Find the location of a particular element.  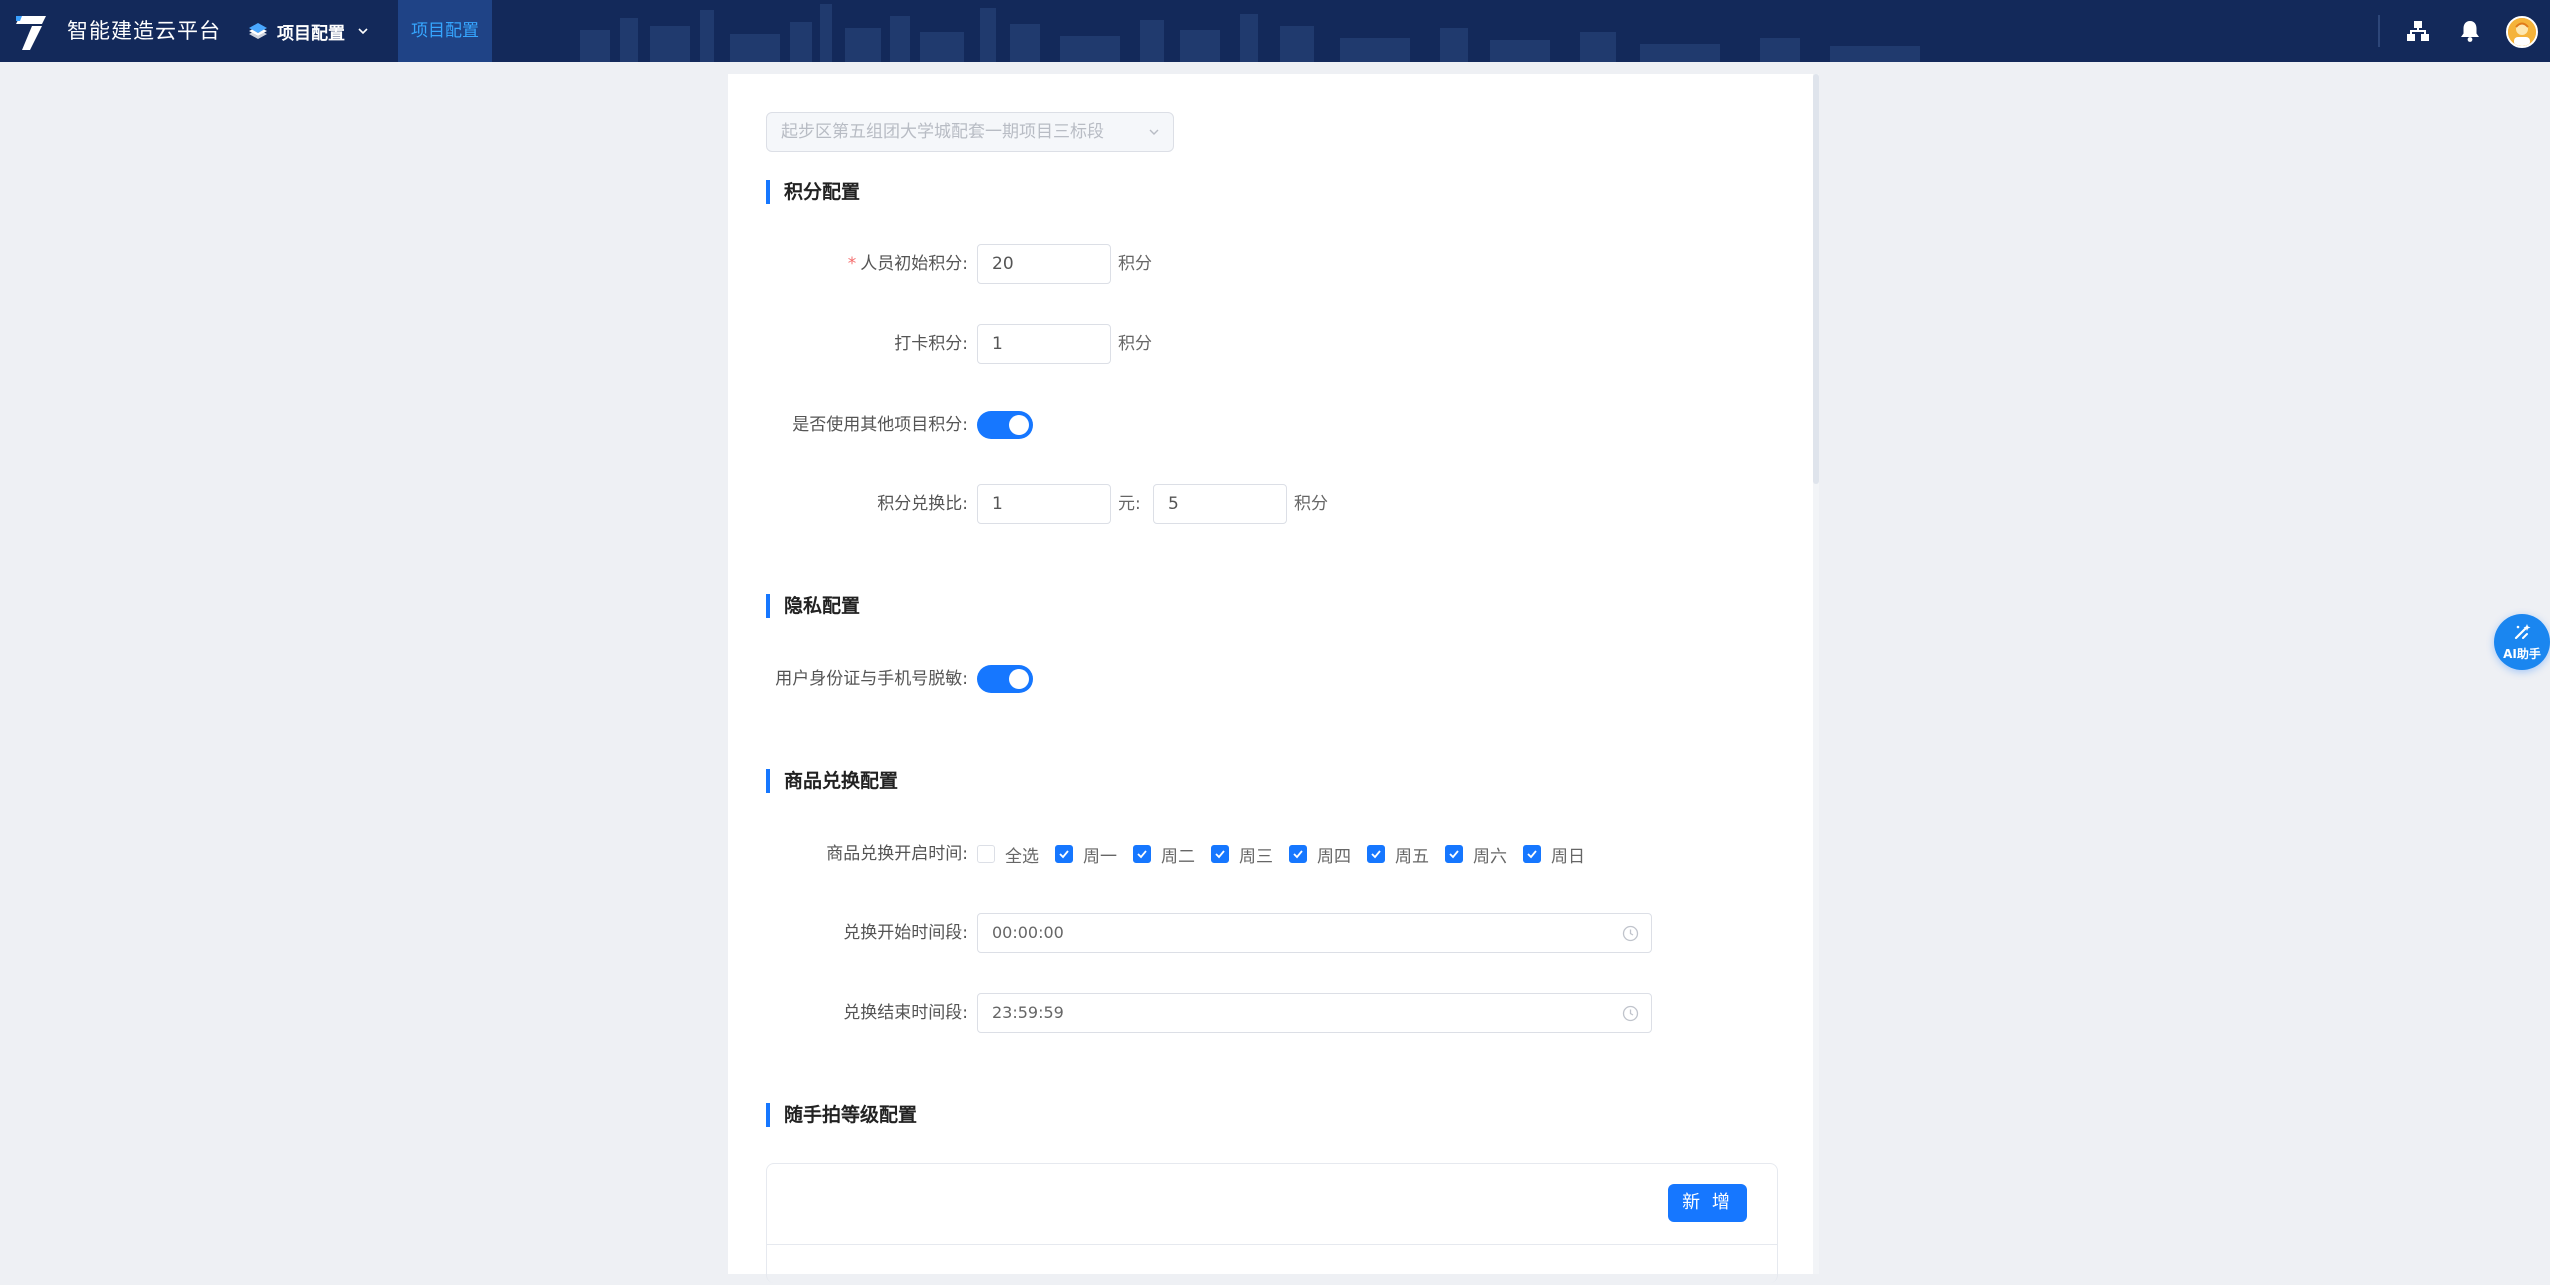

user-avatar-icon is located at coordinates (2522, 32).